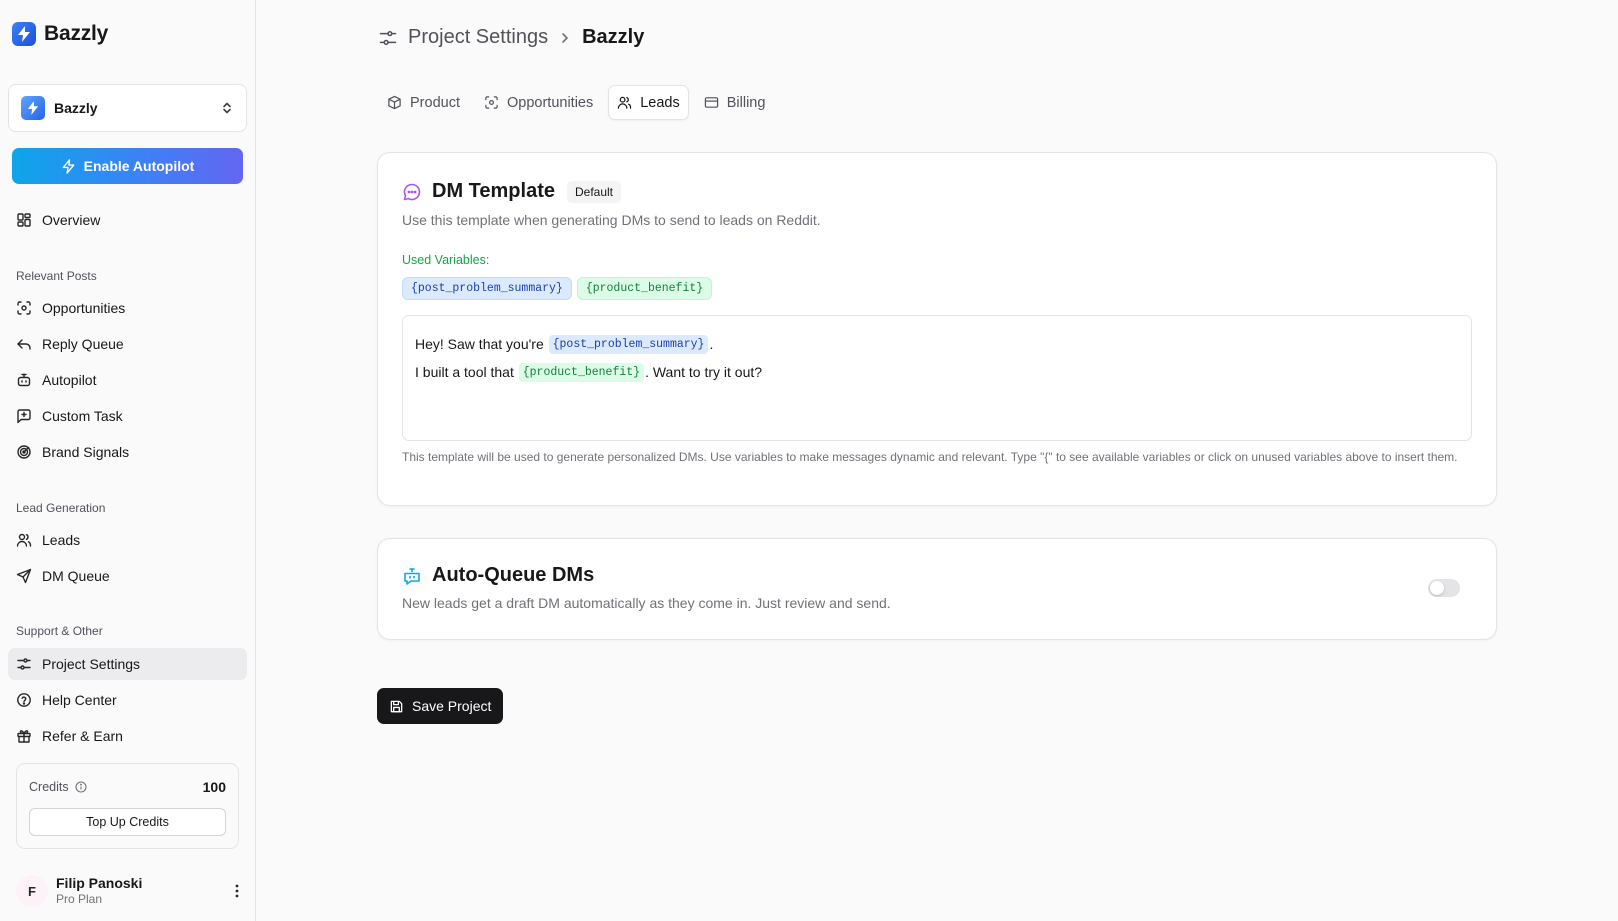 Image resolution: width=1618 pixels, height=921 pixels. What do you see at coordinates (24, 34) in the screenshot?
I see `lightning-icon` at bounding box center [24, 34].